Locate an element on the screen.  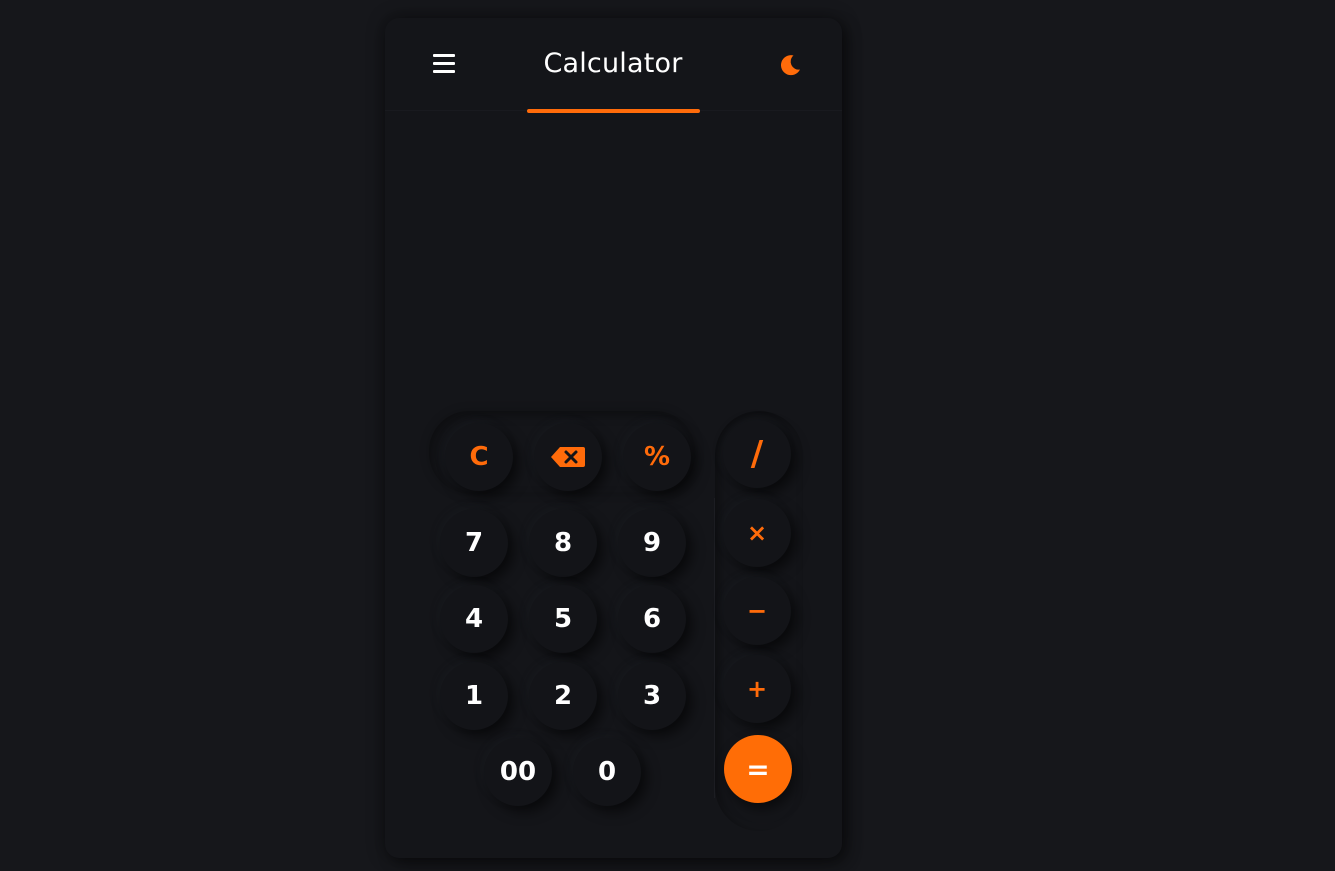
page-title: Calculator is located at coordinates (613, 63).